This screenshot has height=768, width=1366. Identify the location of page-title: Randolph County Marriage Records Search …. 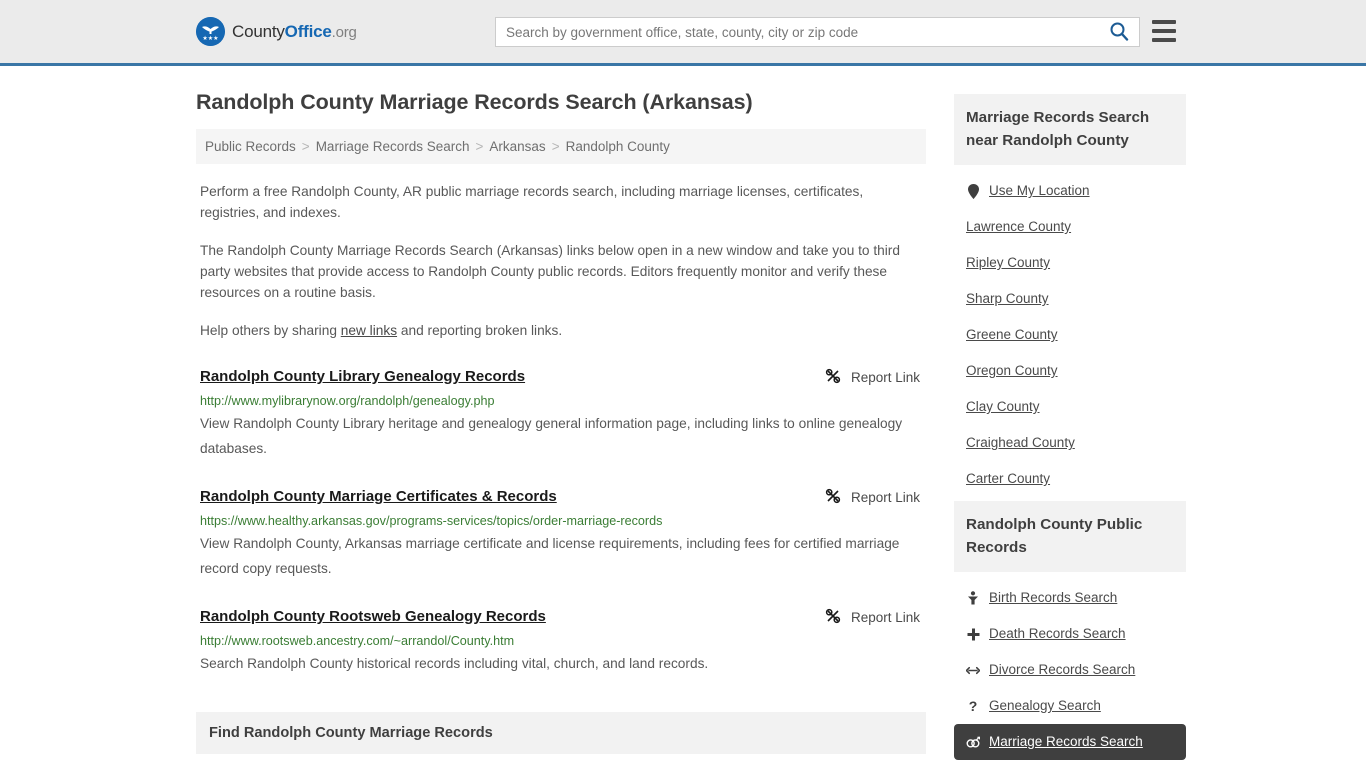
(474, 102).